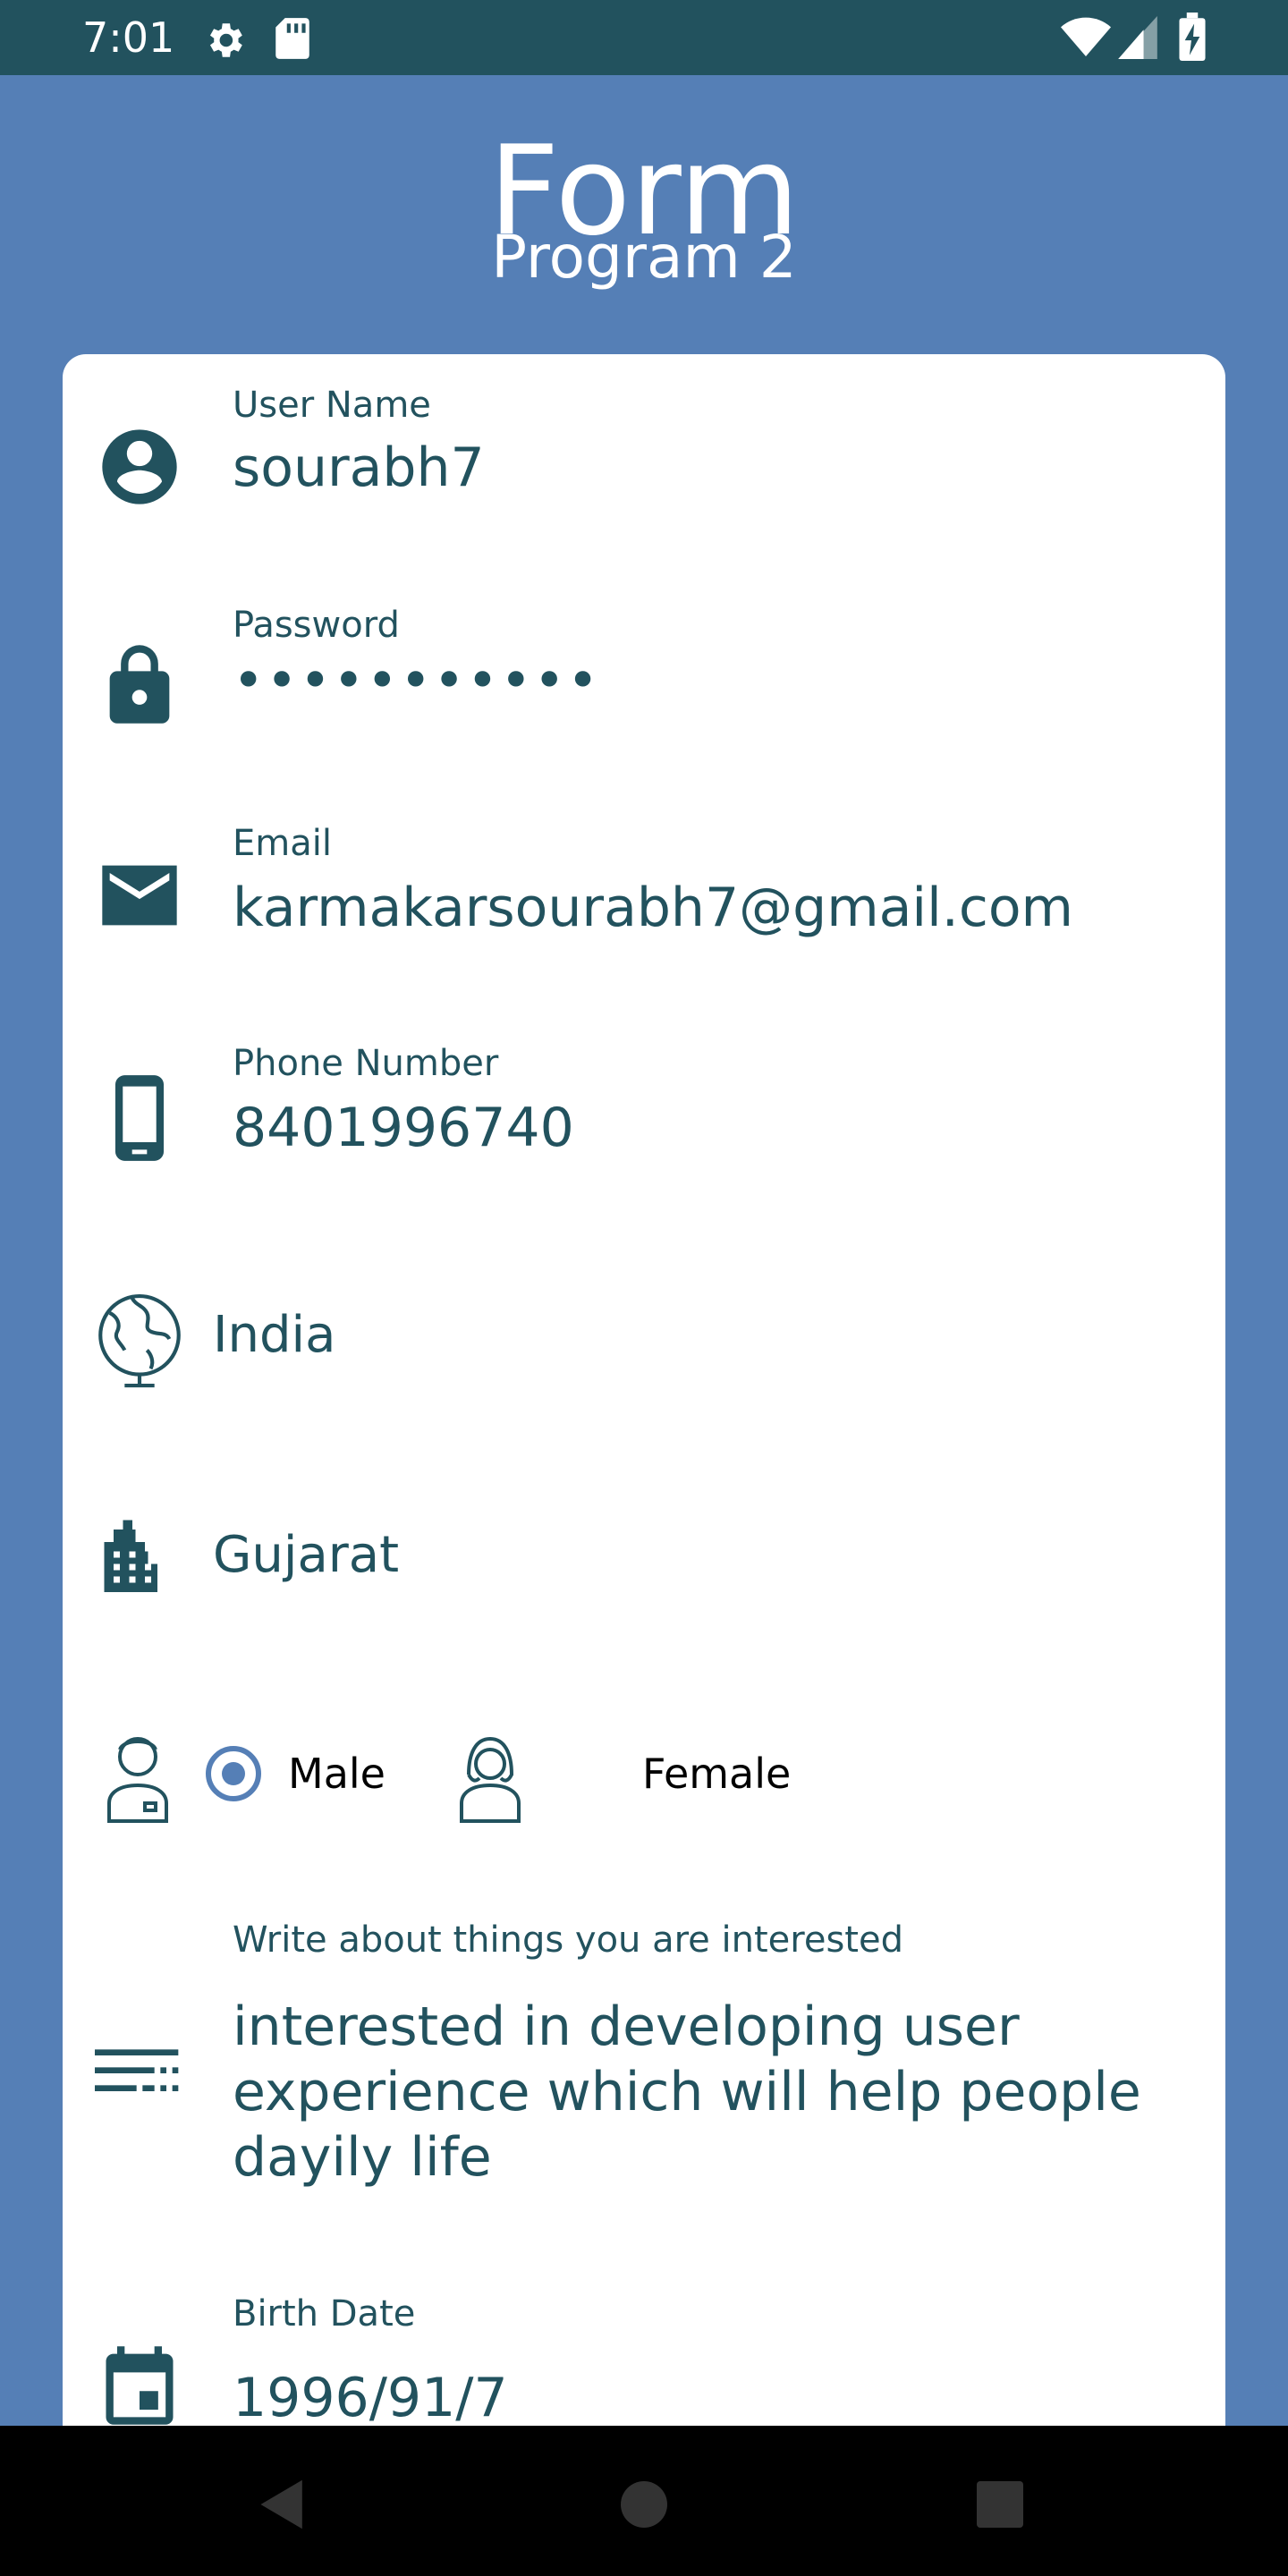 This screenshot has height=2576, width=1288. Describe the element at coordinates (644, 37) in the screenshot. I see `status-bar: 7:01` at that location.